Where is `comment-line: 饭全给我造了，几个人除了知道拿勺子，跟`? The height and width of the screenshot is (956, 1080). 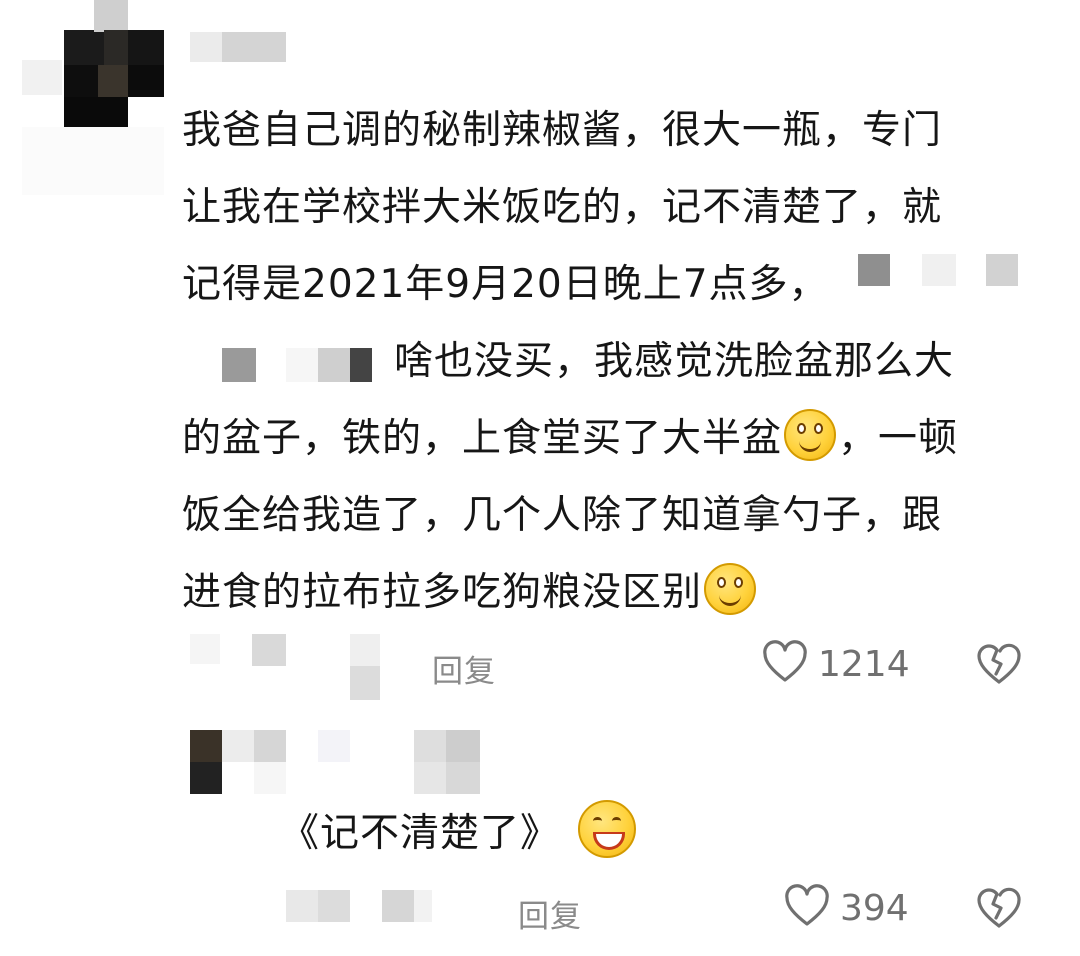
comment-line: 饭全给我造了，几个人除了知道拿勺子，跟 is located at coordinates (562, 515).